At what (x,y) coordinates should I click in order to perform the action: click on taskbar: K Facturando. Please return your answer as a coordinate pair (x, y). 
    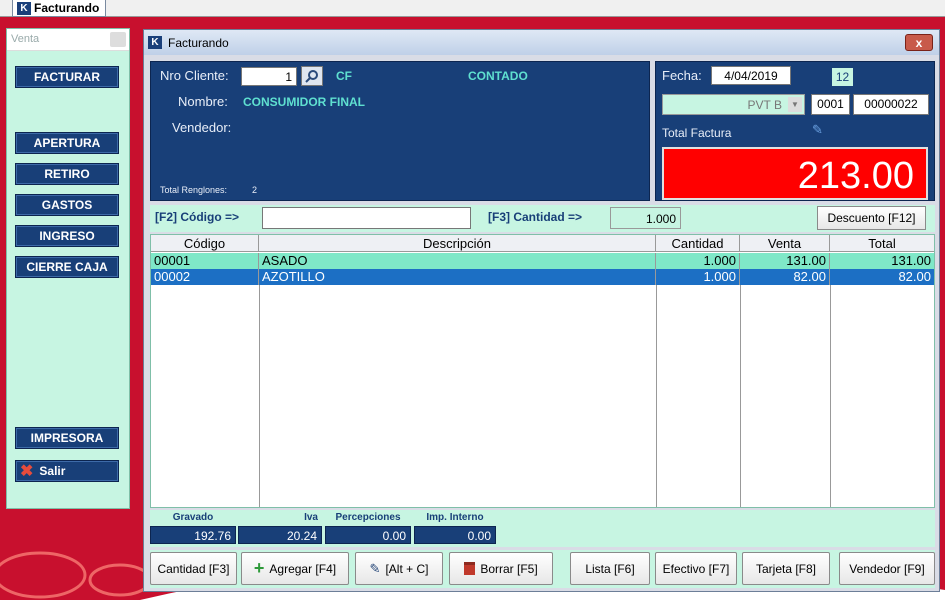
    Looking at the image, I should click on (472, 8).